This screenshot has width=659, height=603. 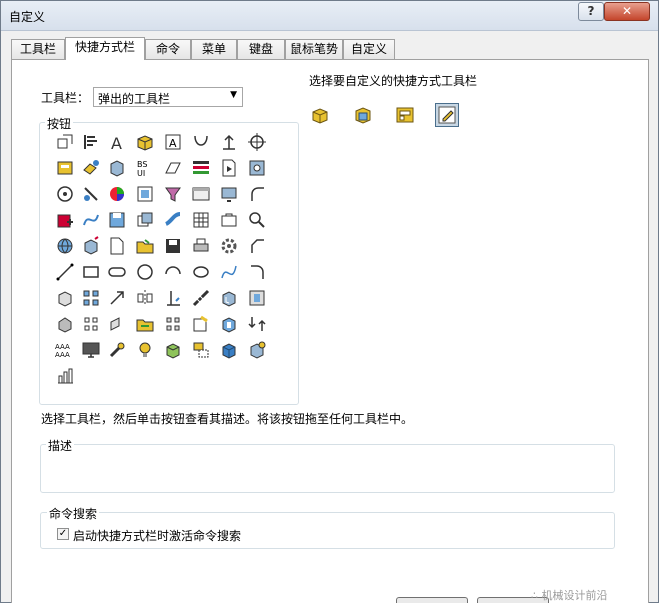 I want to click on red-part-icon, so click(x=65, y=220).